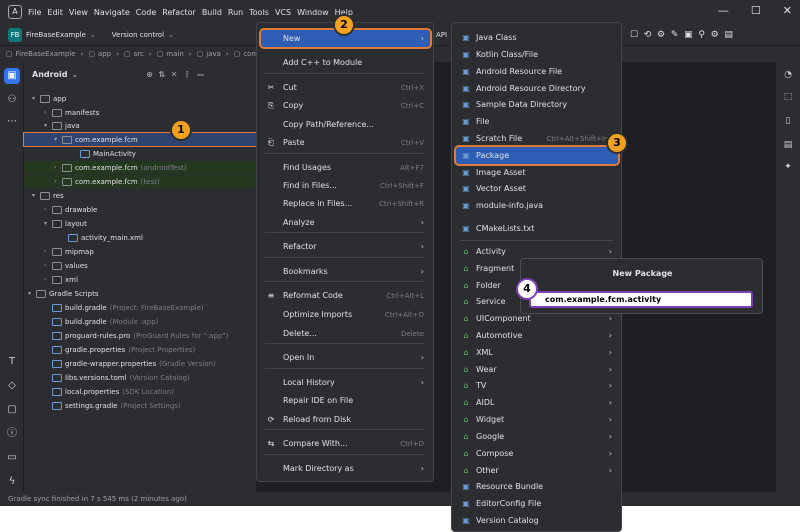  I want to click on tree-node: › mipmap, so click(140, 251).